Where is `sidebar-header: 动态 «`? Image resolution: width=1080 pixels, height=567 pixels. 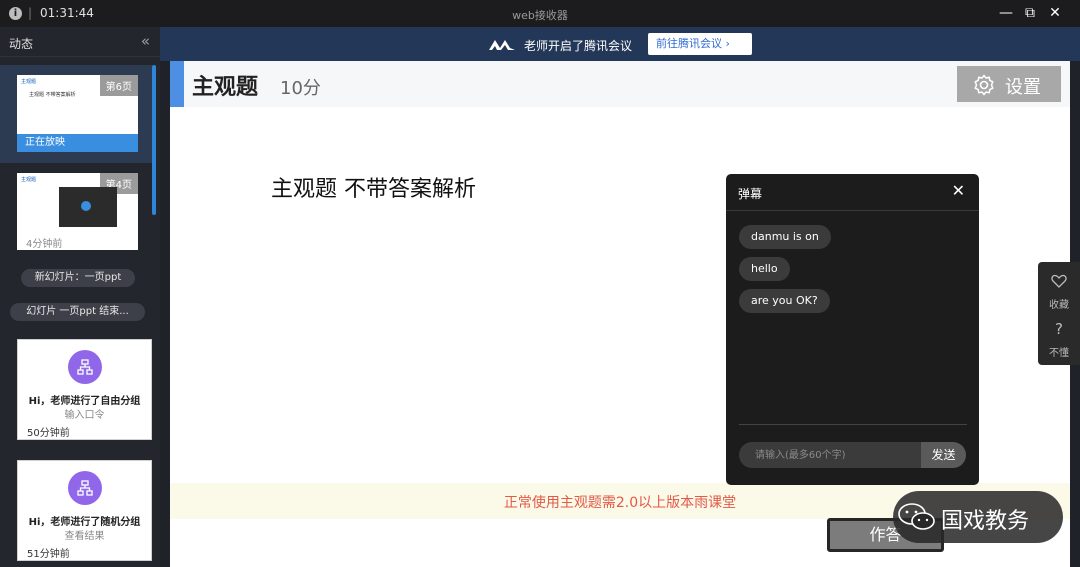
sidebar-header: 动态 « is located at coordinates (80, 42).